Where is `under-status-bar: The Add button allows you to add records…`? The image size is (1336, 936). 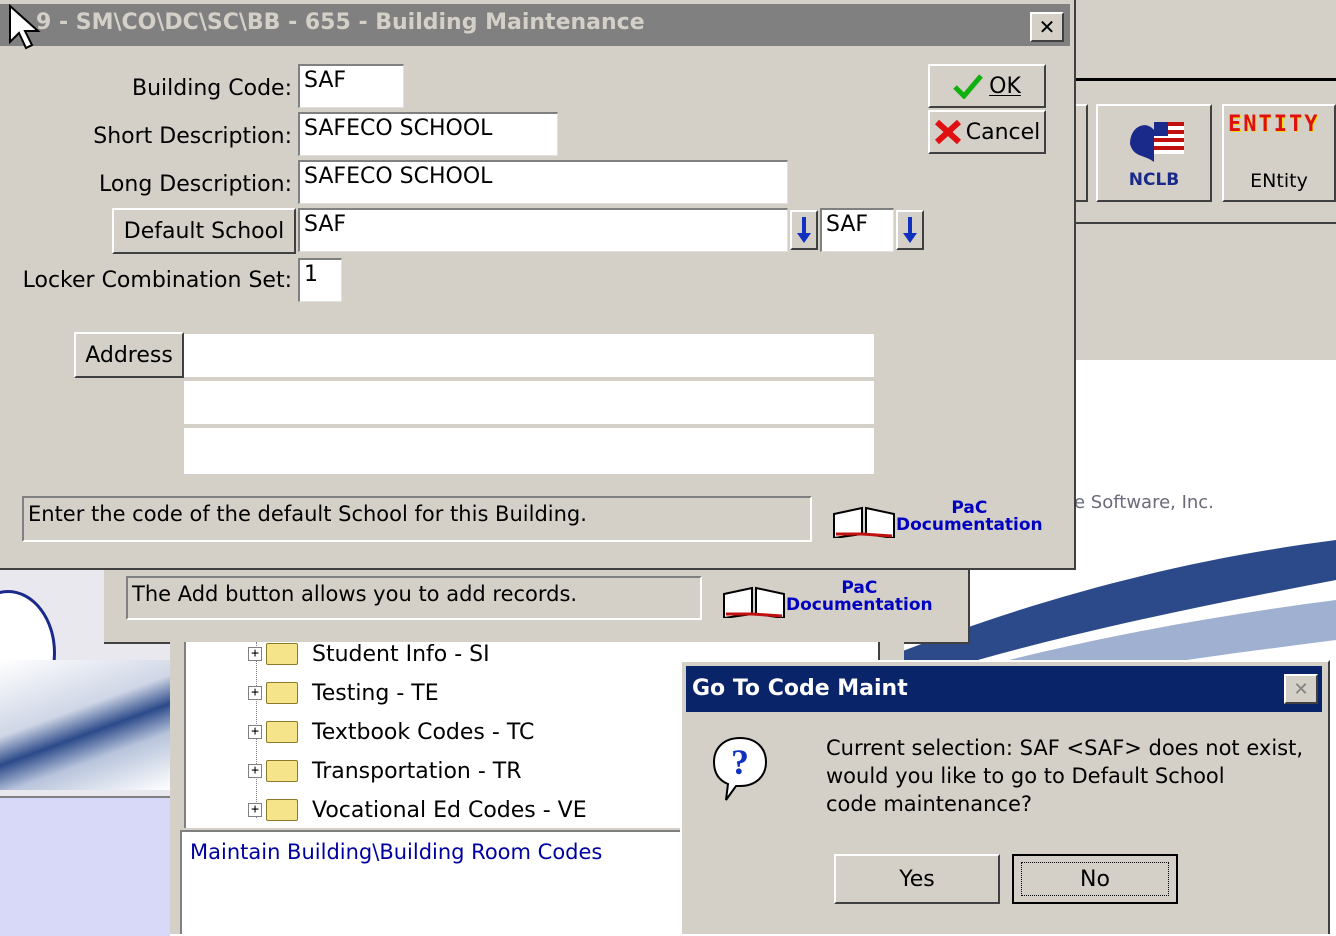 under-status-bar: The Add button allows you to add records… is located at coordinates (414, 598).